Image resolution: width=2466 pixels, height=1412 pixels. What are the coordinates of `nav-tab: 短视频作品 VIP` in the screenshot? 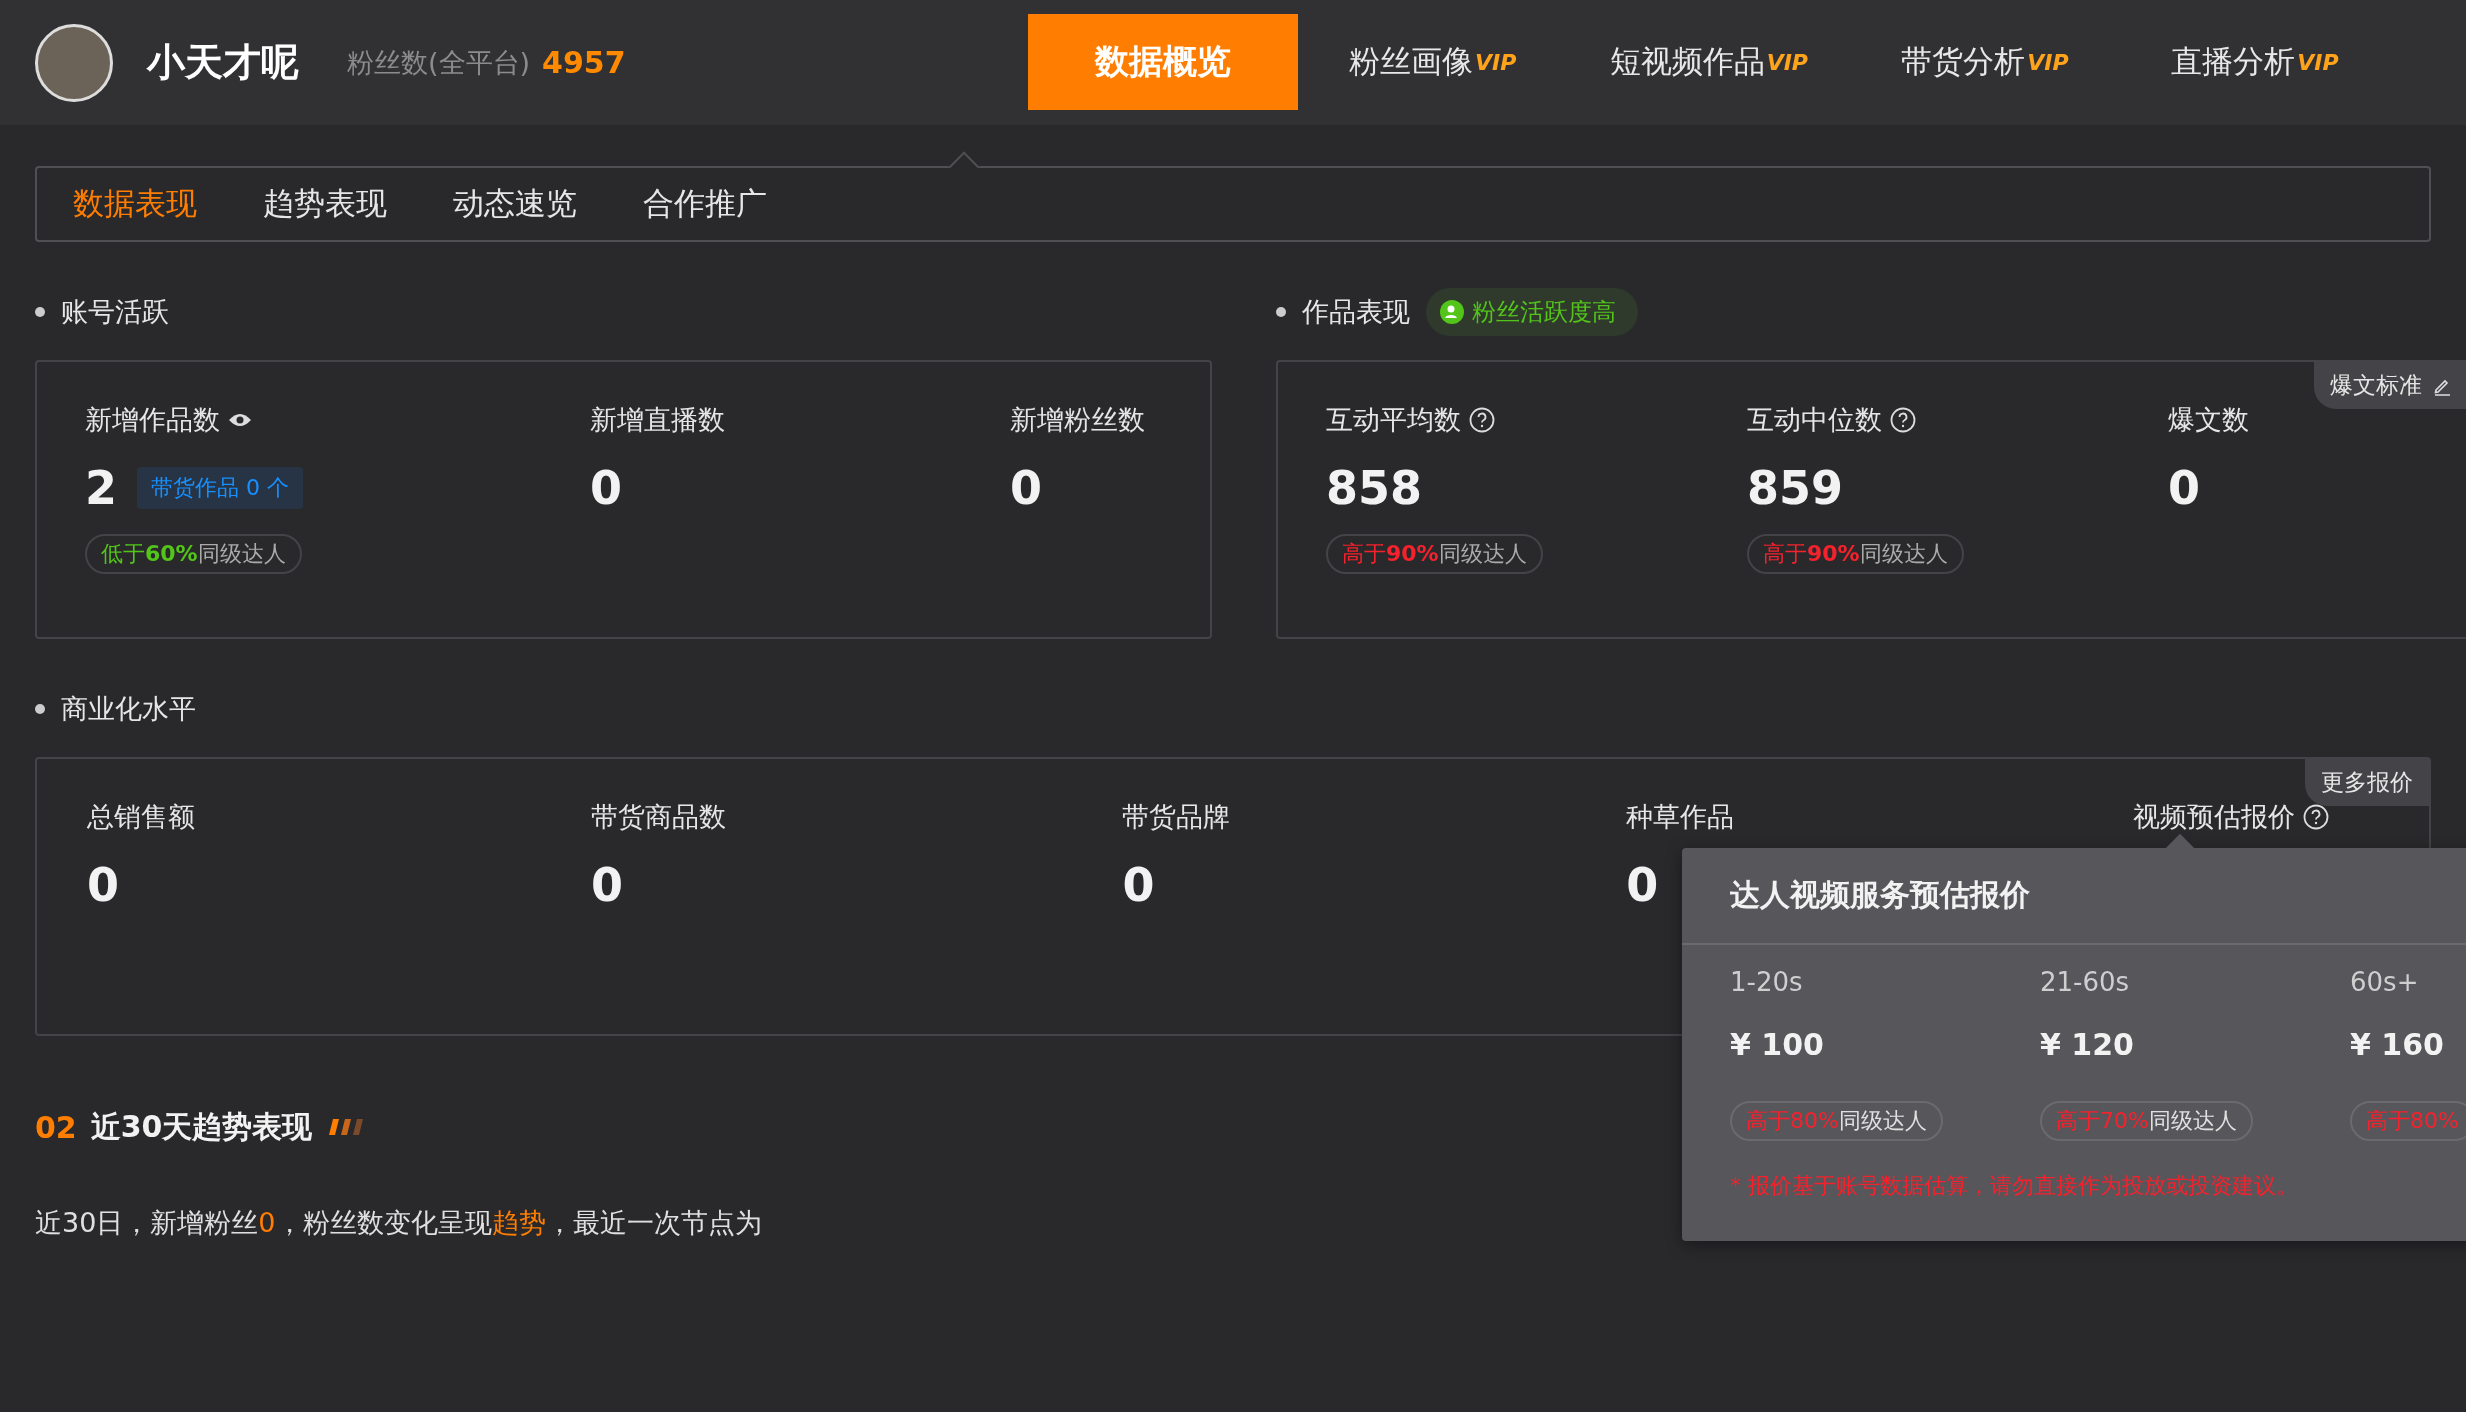 It's located at (1708, 62).